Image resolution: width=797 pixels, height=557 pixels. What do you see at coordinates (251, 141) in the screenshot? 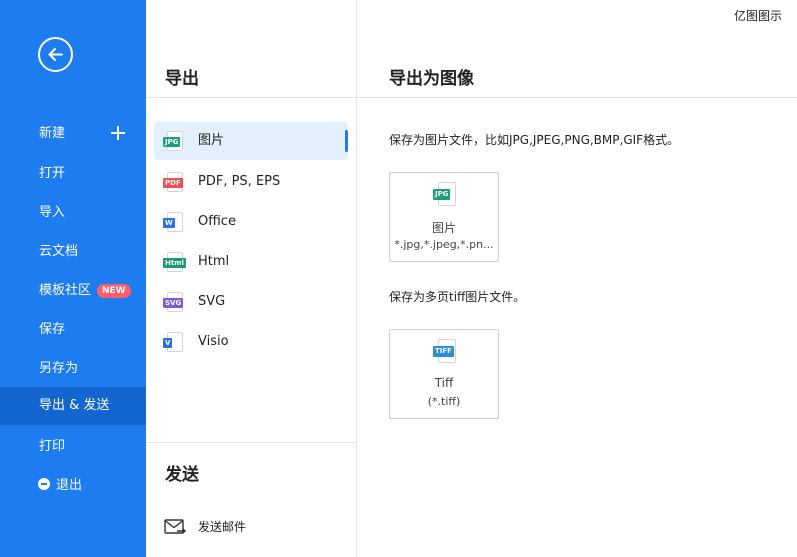
I see `format-item-image: JPG 图片` at bounding box center [251, 141].